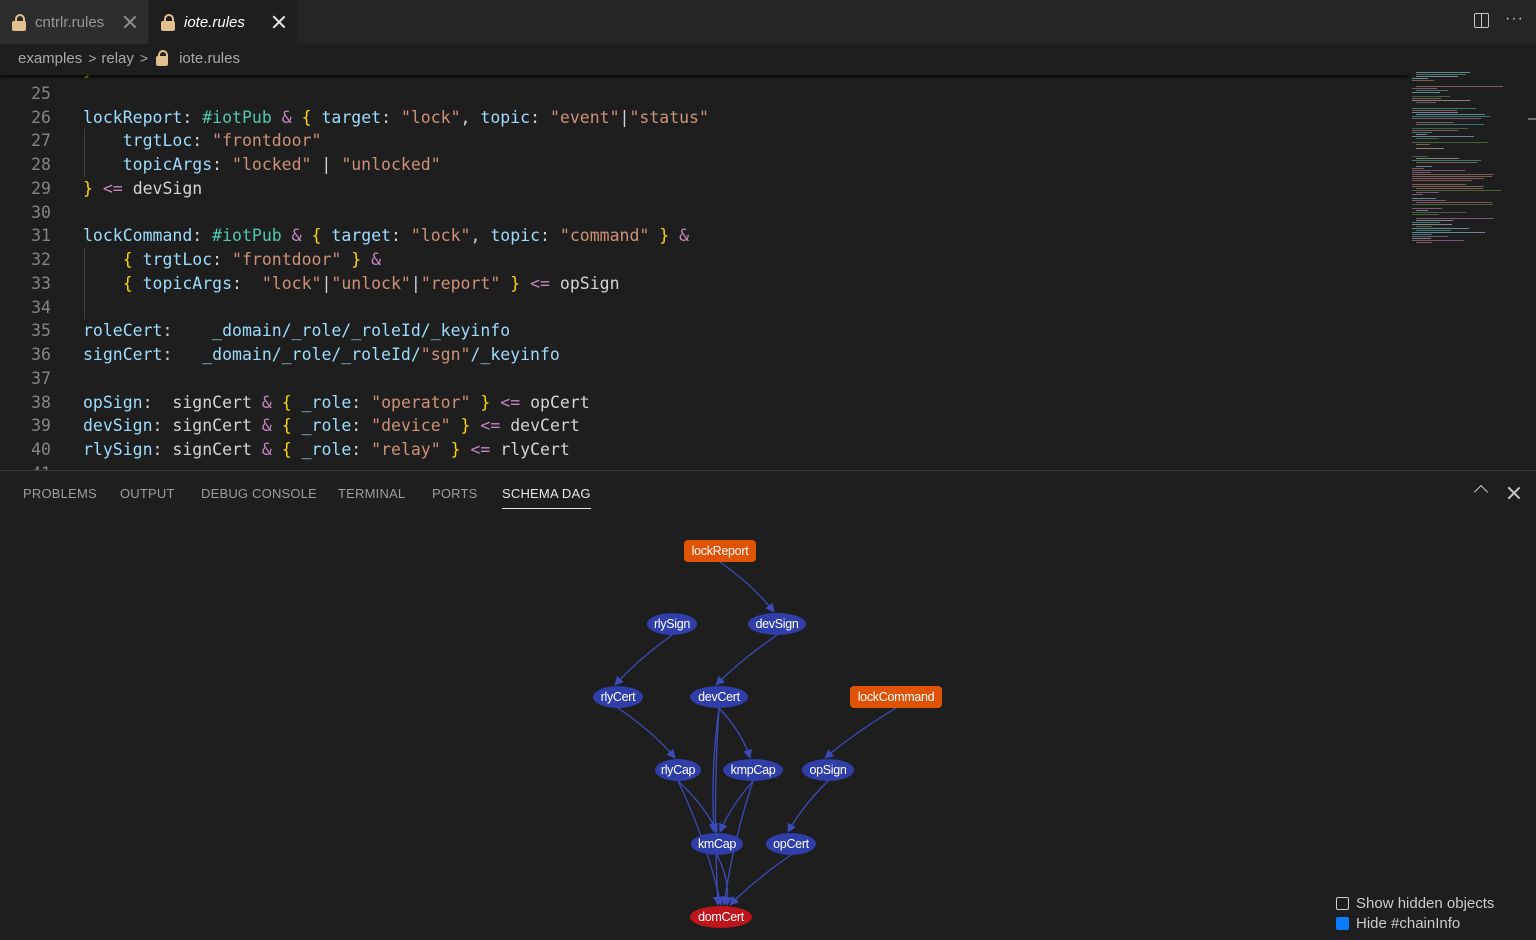  I want to click on dag-node-opCert: opCert, so click(791, 844).